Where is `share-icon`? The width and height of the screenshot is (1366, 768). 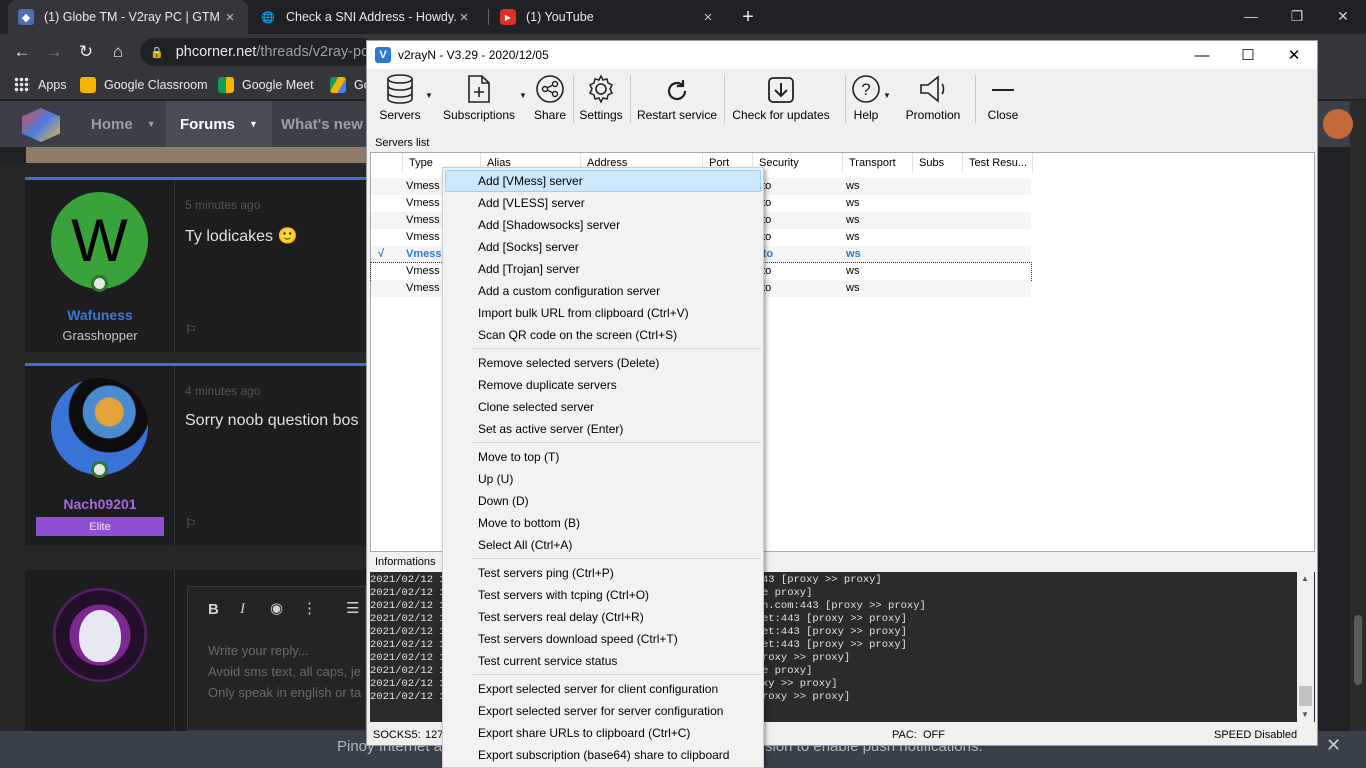 share-icon is located at coordinates (550, 89).